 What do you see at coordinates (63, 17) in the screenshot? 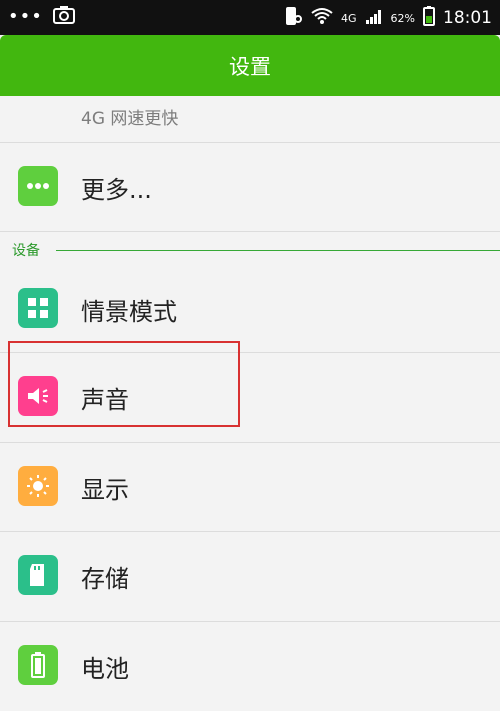
I see `camera-icon` at bounding box center [63, 17].